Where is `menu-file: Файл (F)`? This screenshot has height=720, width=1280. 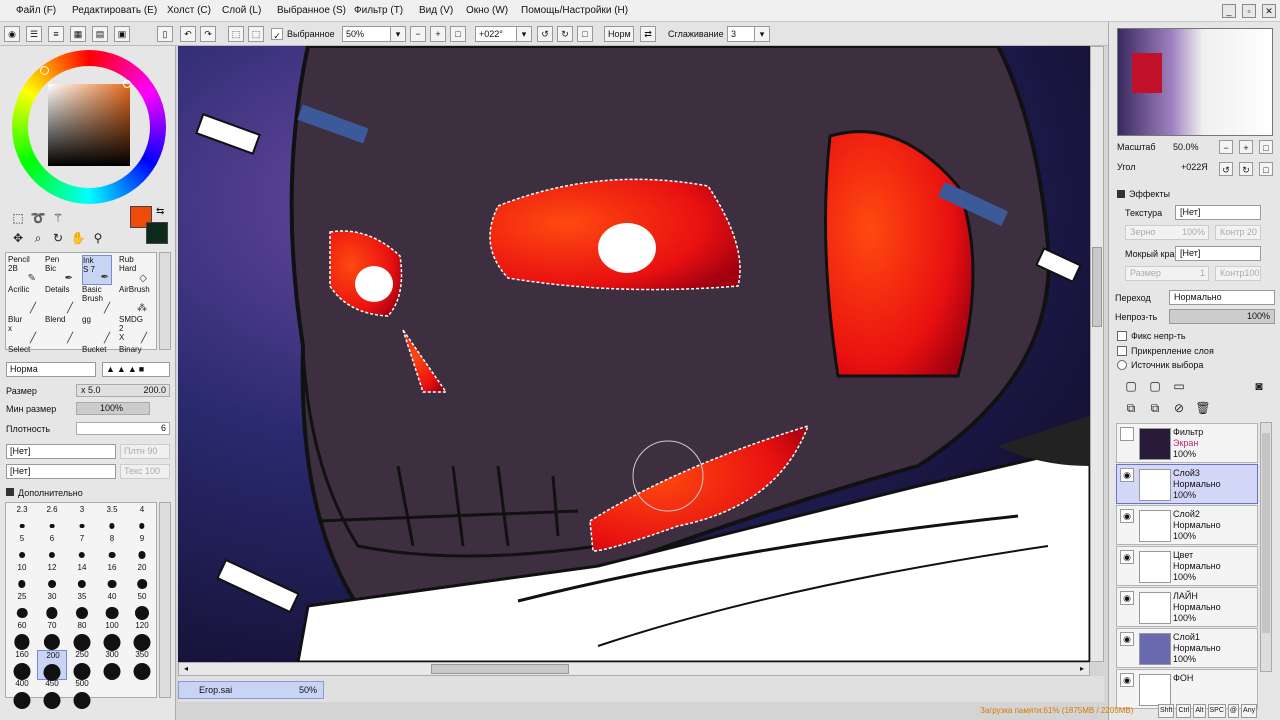
menu-file: Файл (F) is located at coordinates (36, 10).